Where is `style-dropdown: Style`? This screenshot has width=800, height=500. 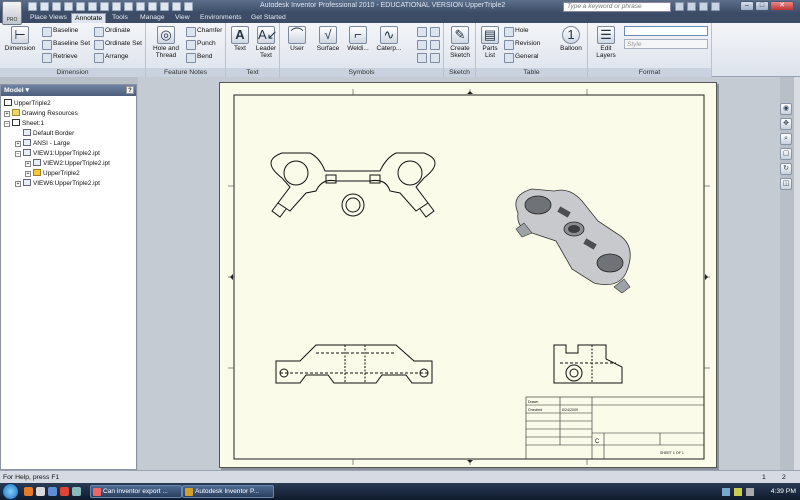 style-dropdown: Style is located at coordinates (666, 44).